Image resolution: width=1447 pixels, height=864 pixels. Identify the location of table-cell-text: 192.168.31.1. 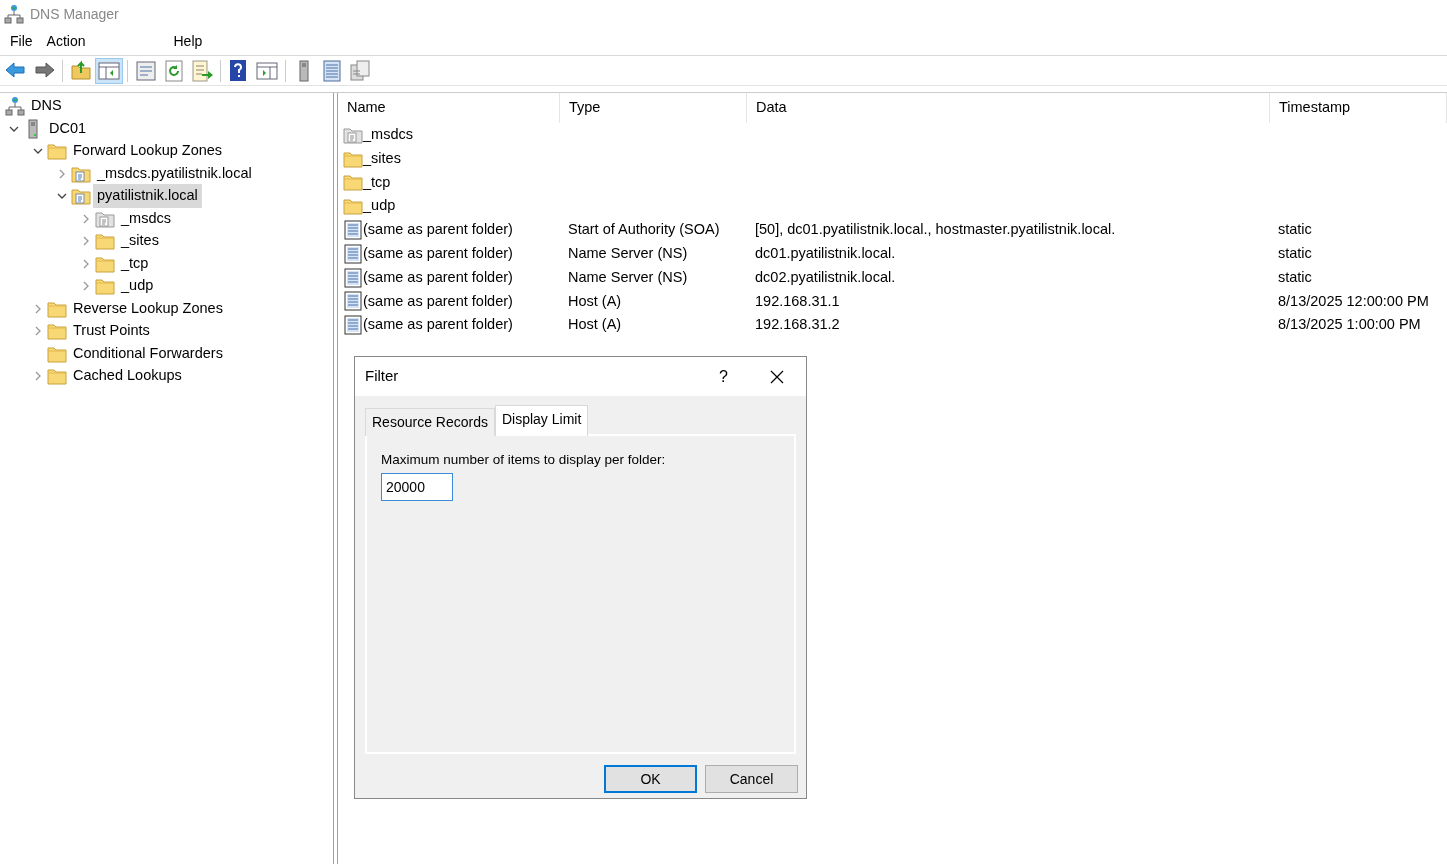
(797, 300).